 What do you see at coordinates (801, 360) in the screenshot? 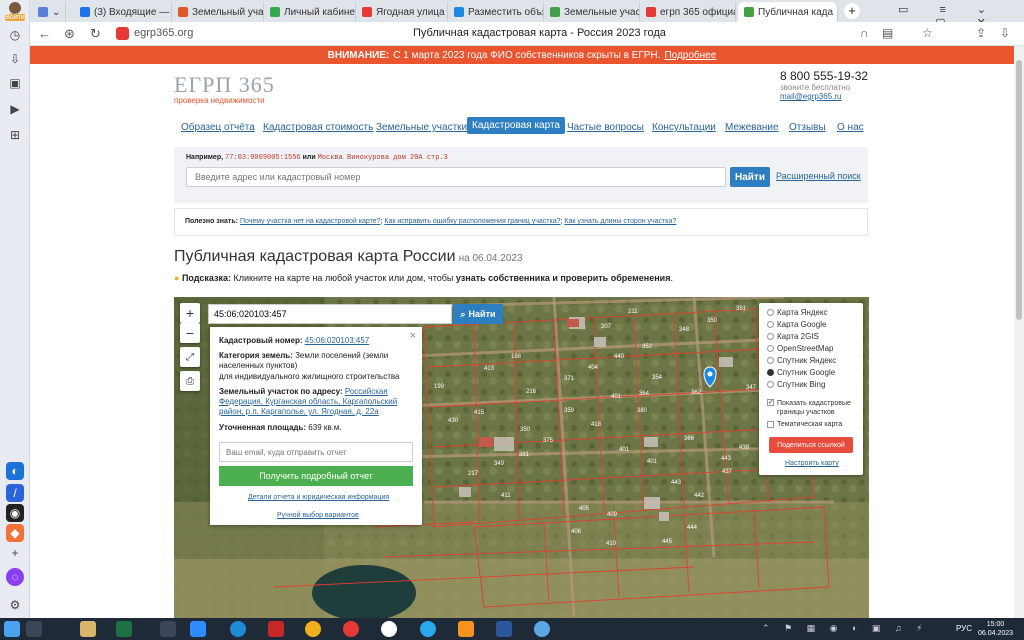
I see `layer-yandex-satellite: Спутник Яндекс` at bounding box center [801, 360].